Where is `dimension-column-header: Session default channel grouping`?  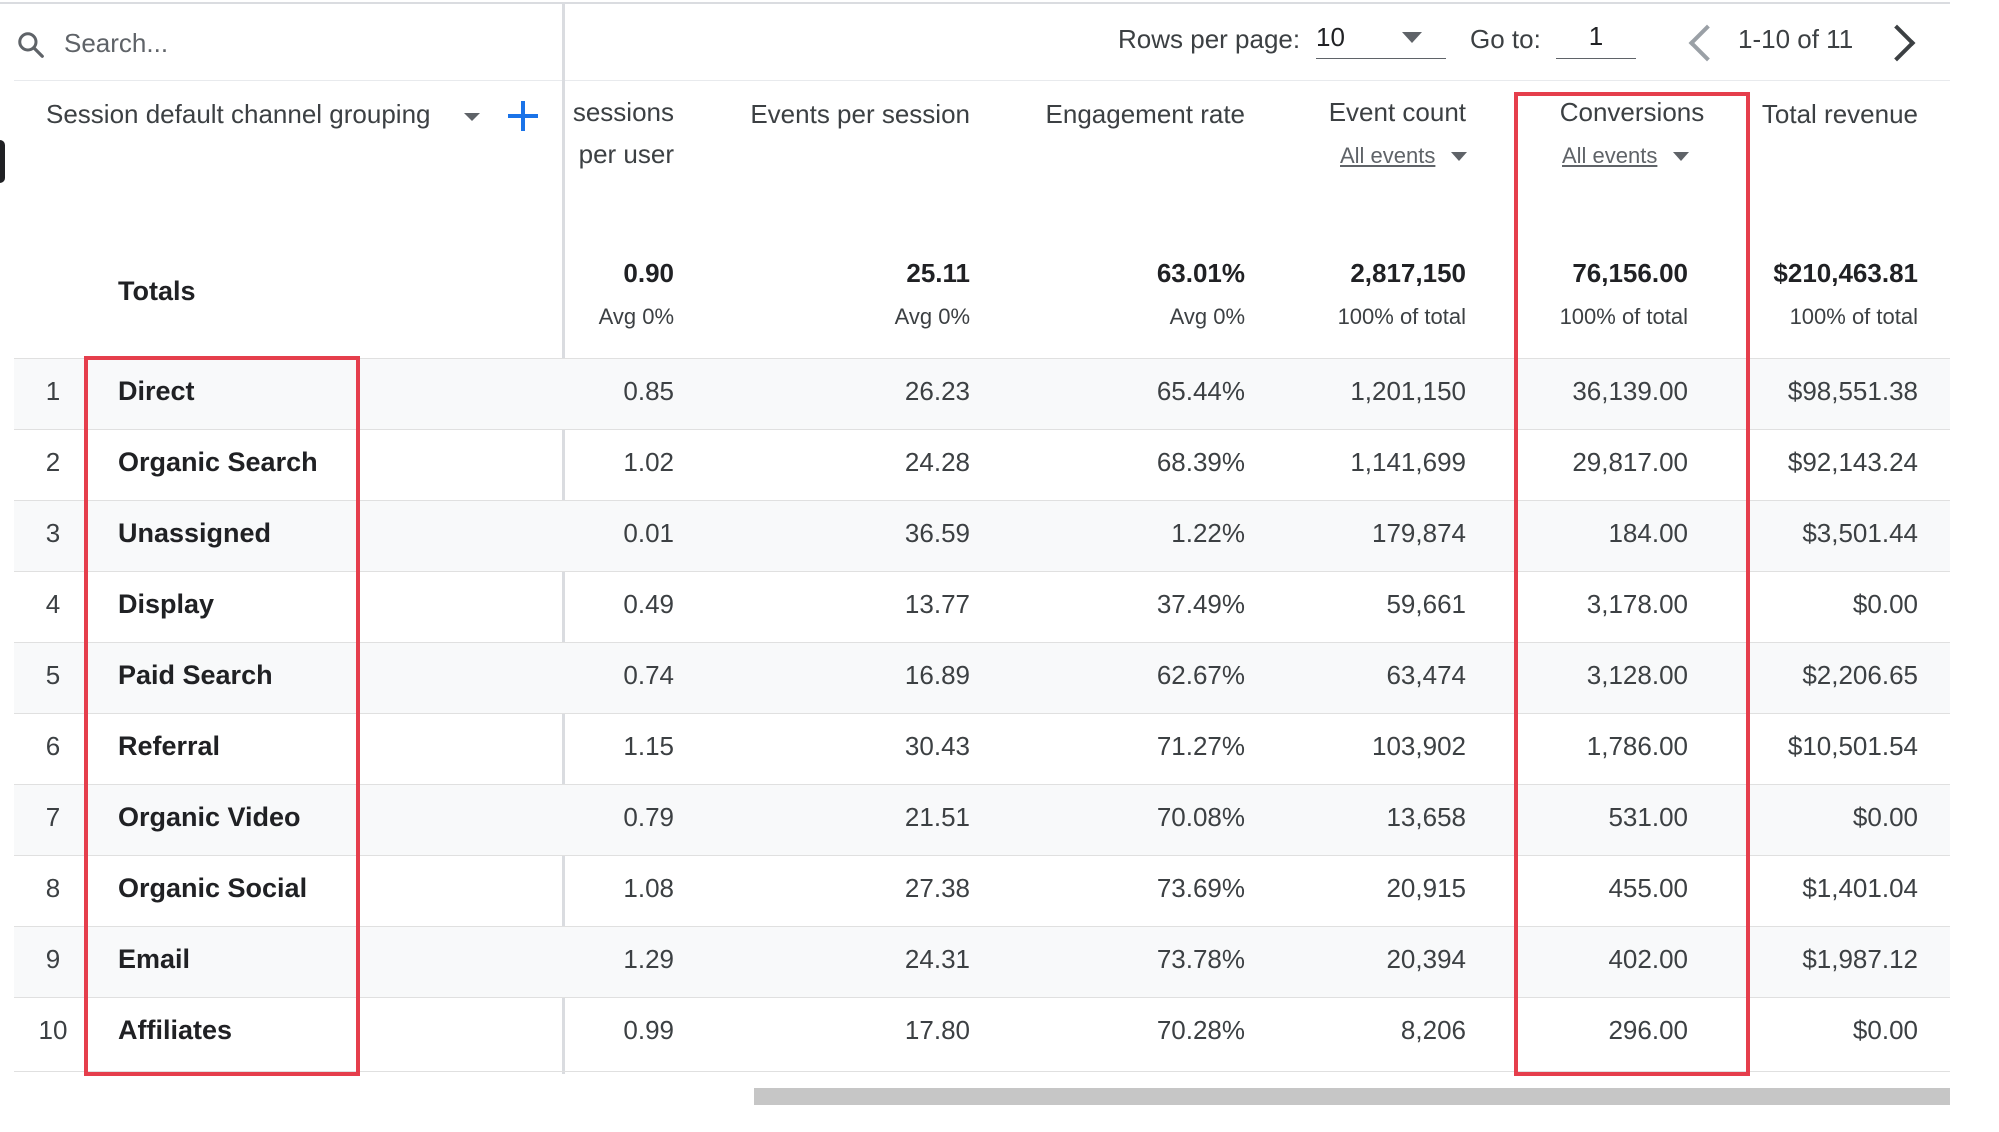 dimension-column-header: Session default channel grouping is located at coordinates (238, 114).